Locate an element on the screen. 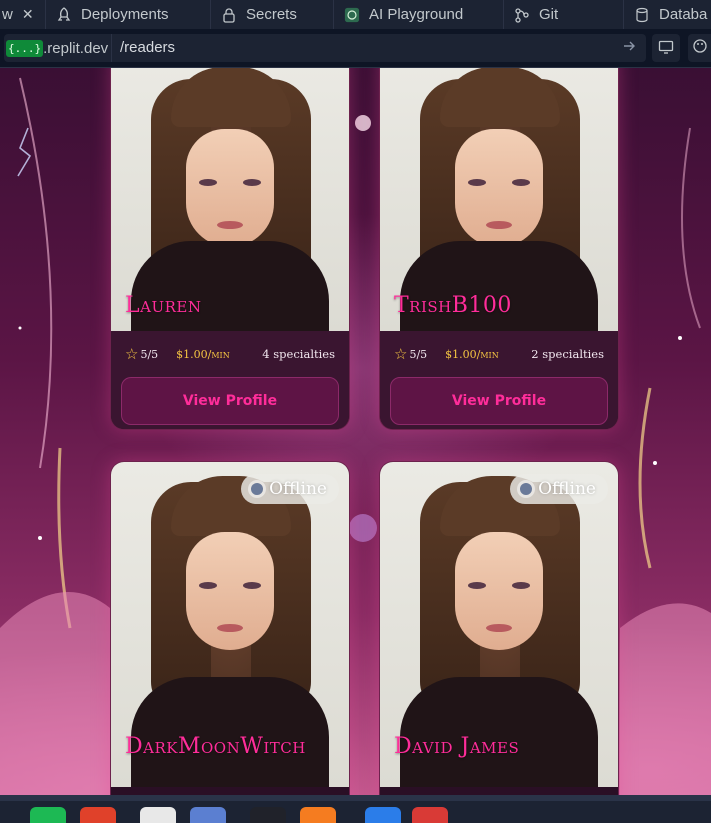 The height and width of the screenshot is (823, 711). tab-label: Git is located at coordinates (549, 14).